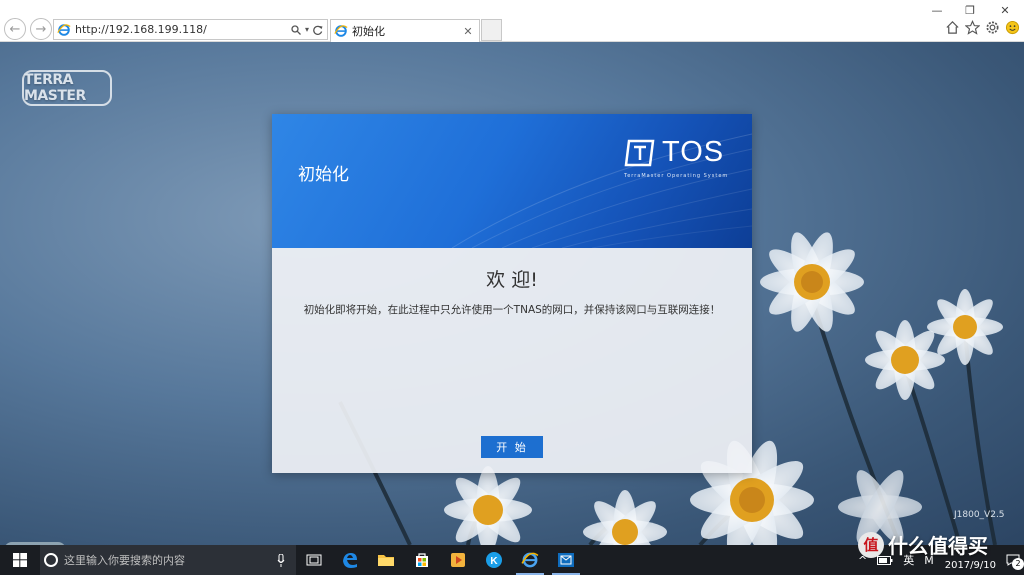 The height and width of the screenshot is (575, 1024). Describe the element at coordinates (1018, 564) in the screenshot. I see `notification-count: 2` at that location.